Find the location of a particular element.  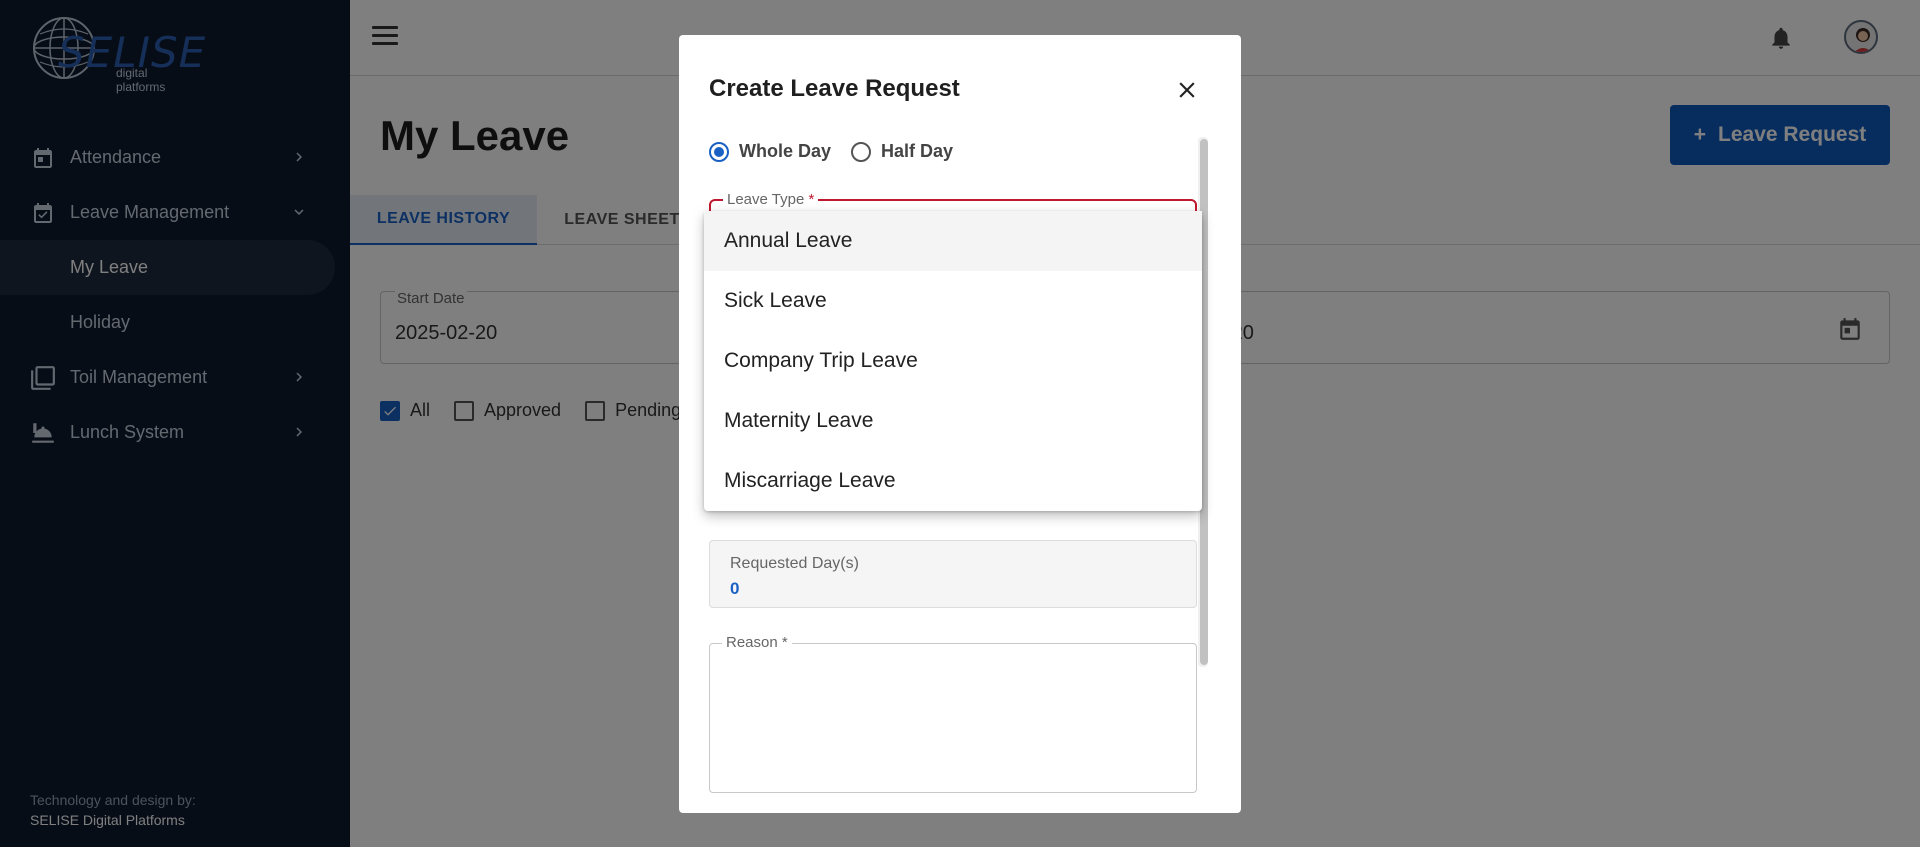

day-type-radio-group: Whole Day Half Day is located at coordinates (841, 151).